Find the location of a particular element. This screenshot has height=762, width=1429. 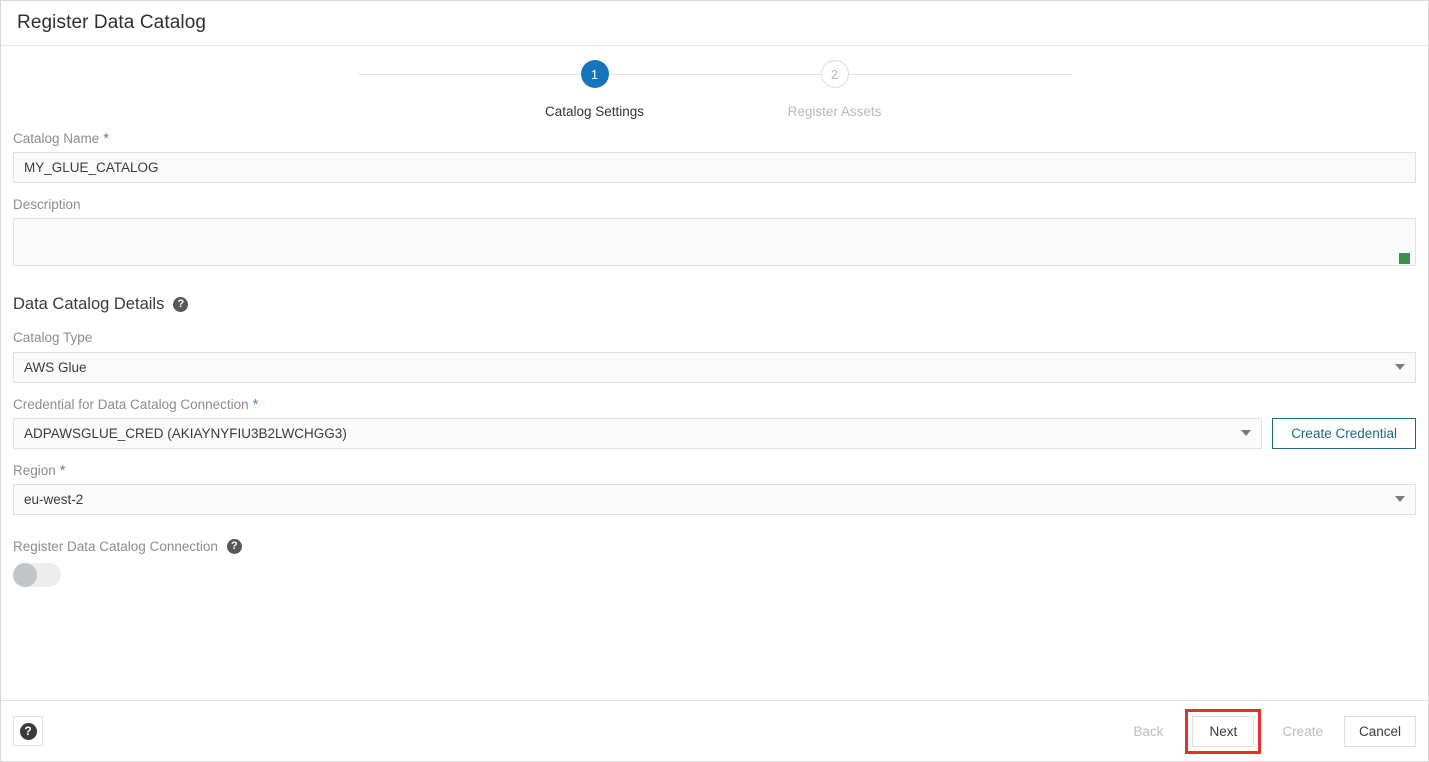

step-1-circle: 1 is located at coordinates (594, 74).